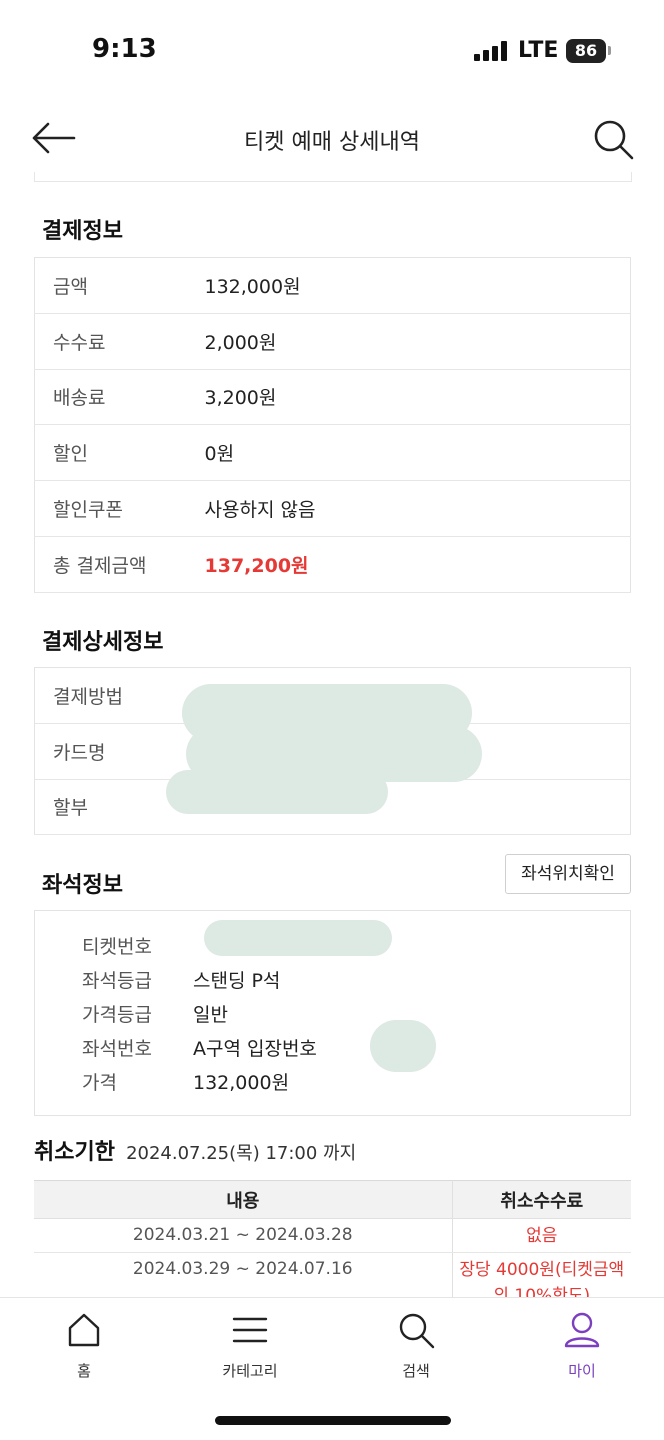  I want to click on row-label: 가격, so click(99, 1083).